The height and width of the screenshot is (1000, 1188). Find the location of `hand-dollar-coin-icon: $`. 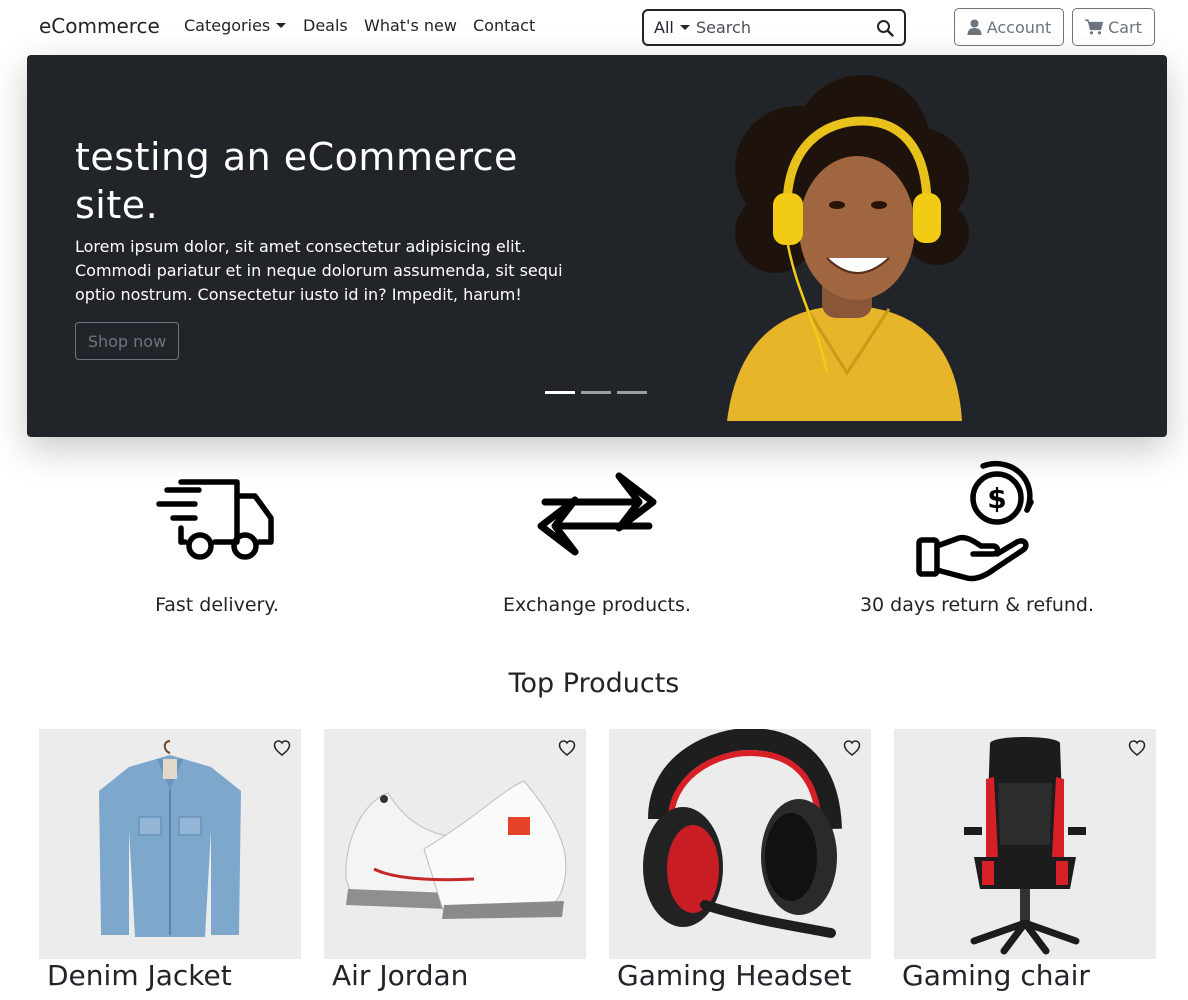

hand-dollar-coin-icon: $ is located at coordinates (975, 521).